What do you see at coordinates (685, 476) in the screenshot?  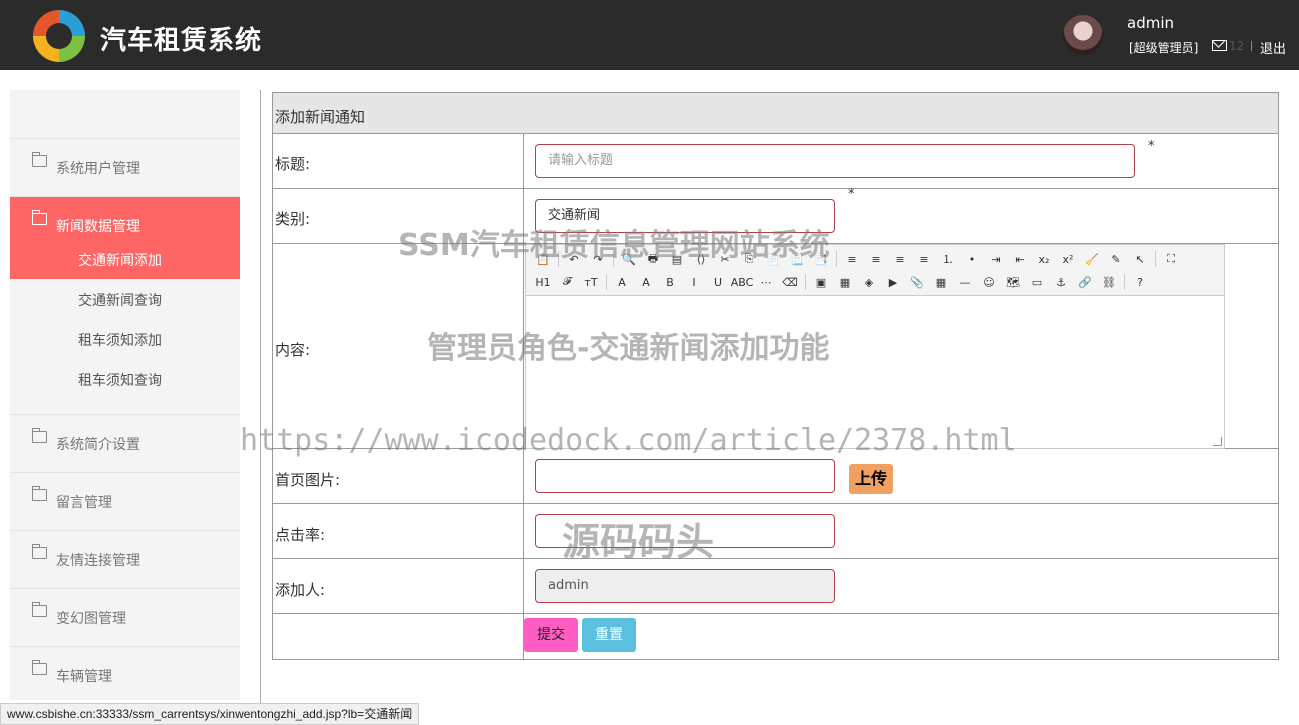 I see `image-path-input` at bounding box center [685, 476].